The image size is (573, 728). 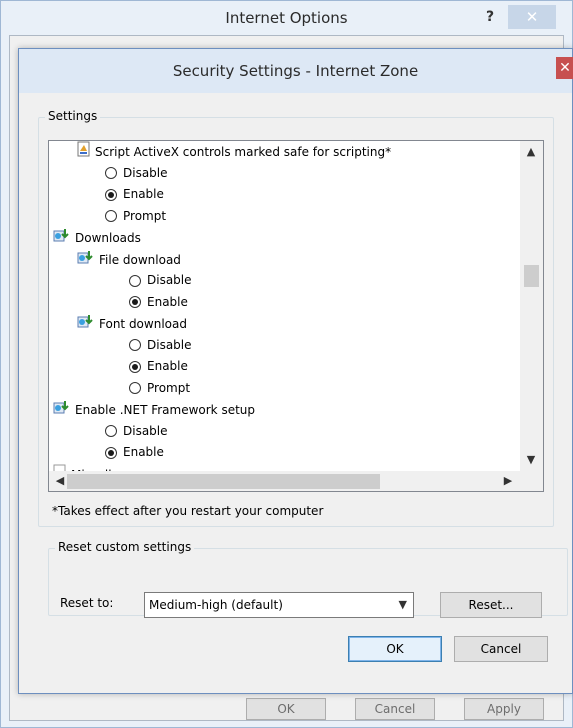 I want to click on tree-category: Enable .NET Framework setup, so click(x=154, y=409).